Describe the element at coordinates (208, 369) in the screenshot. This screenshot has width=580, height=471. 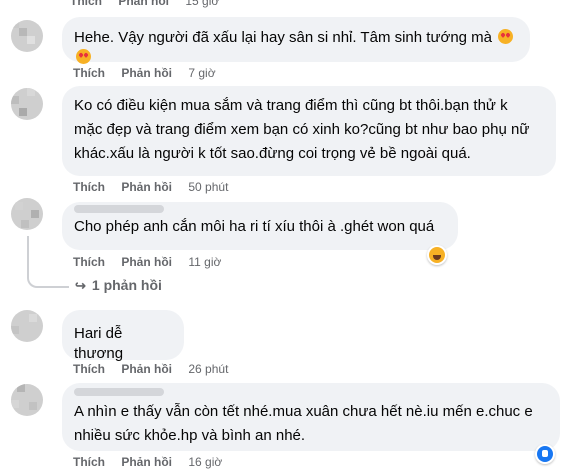
I see `timestamp: 26 phút` at that location.